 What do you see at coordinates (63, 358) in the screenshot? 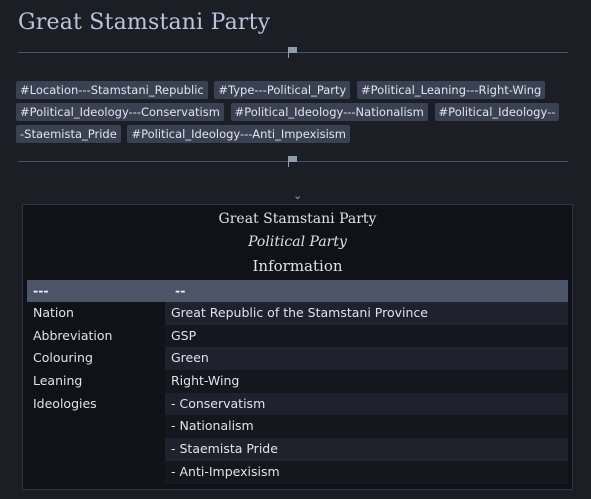
I see `row-label: Colouring` at bounding box center [63, 358].